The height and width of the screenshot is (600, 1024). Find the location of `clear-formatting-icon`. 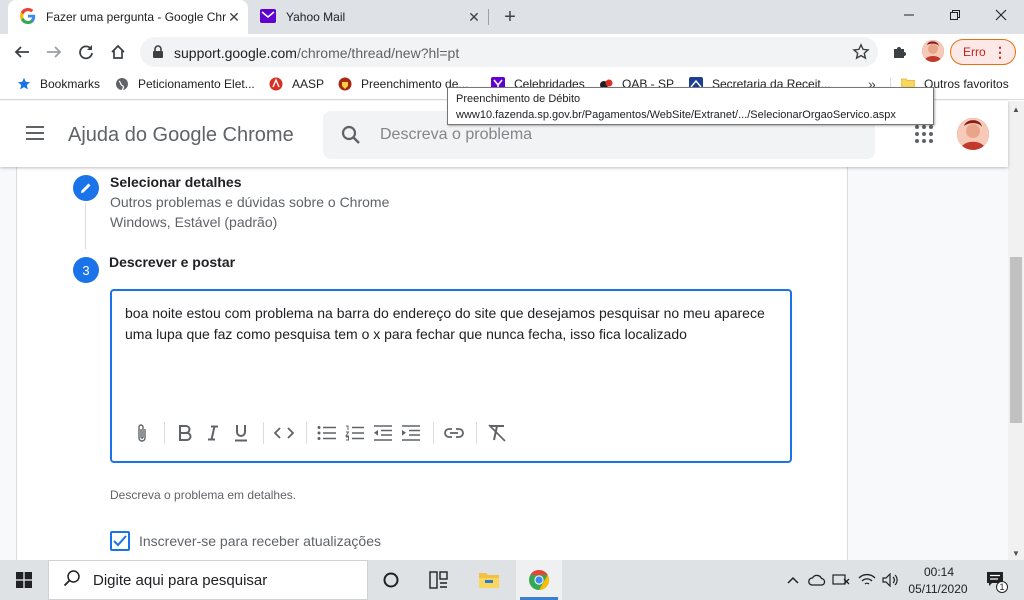

clear-formatting-icon is located at coordinates (497, 433).